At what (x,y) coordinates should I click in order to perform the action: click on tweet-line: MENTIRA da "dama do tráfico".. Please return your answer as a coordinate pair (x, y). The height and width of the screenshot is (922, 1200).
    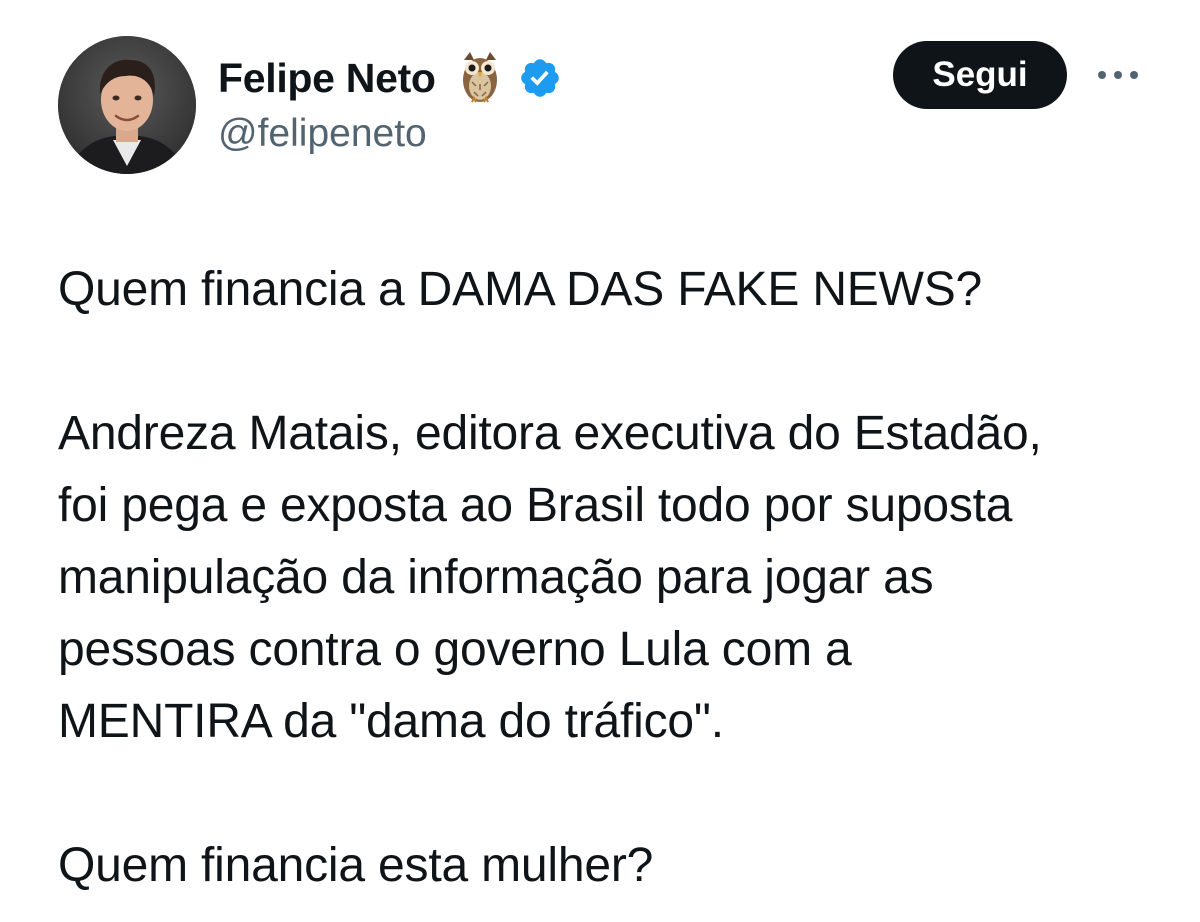
    Looking at the image, I should click on (391, 721).